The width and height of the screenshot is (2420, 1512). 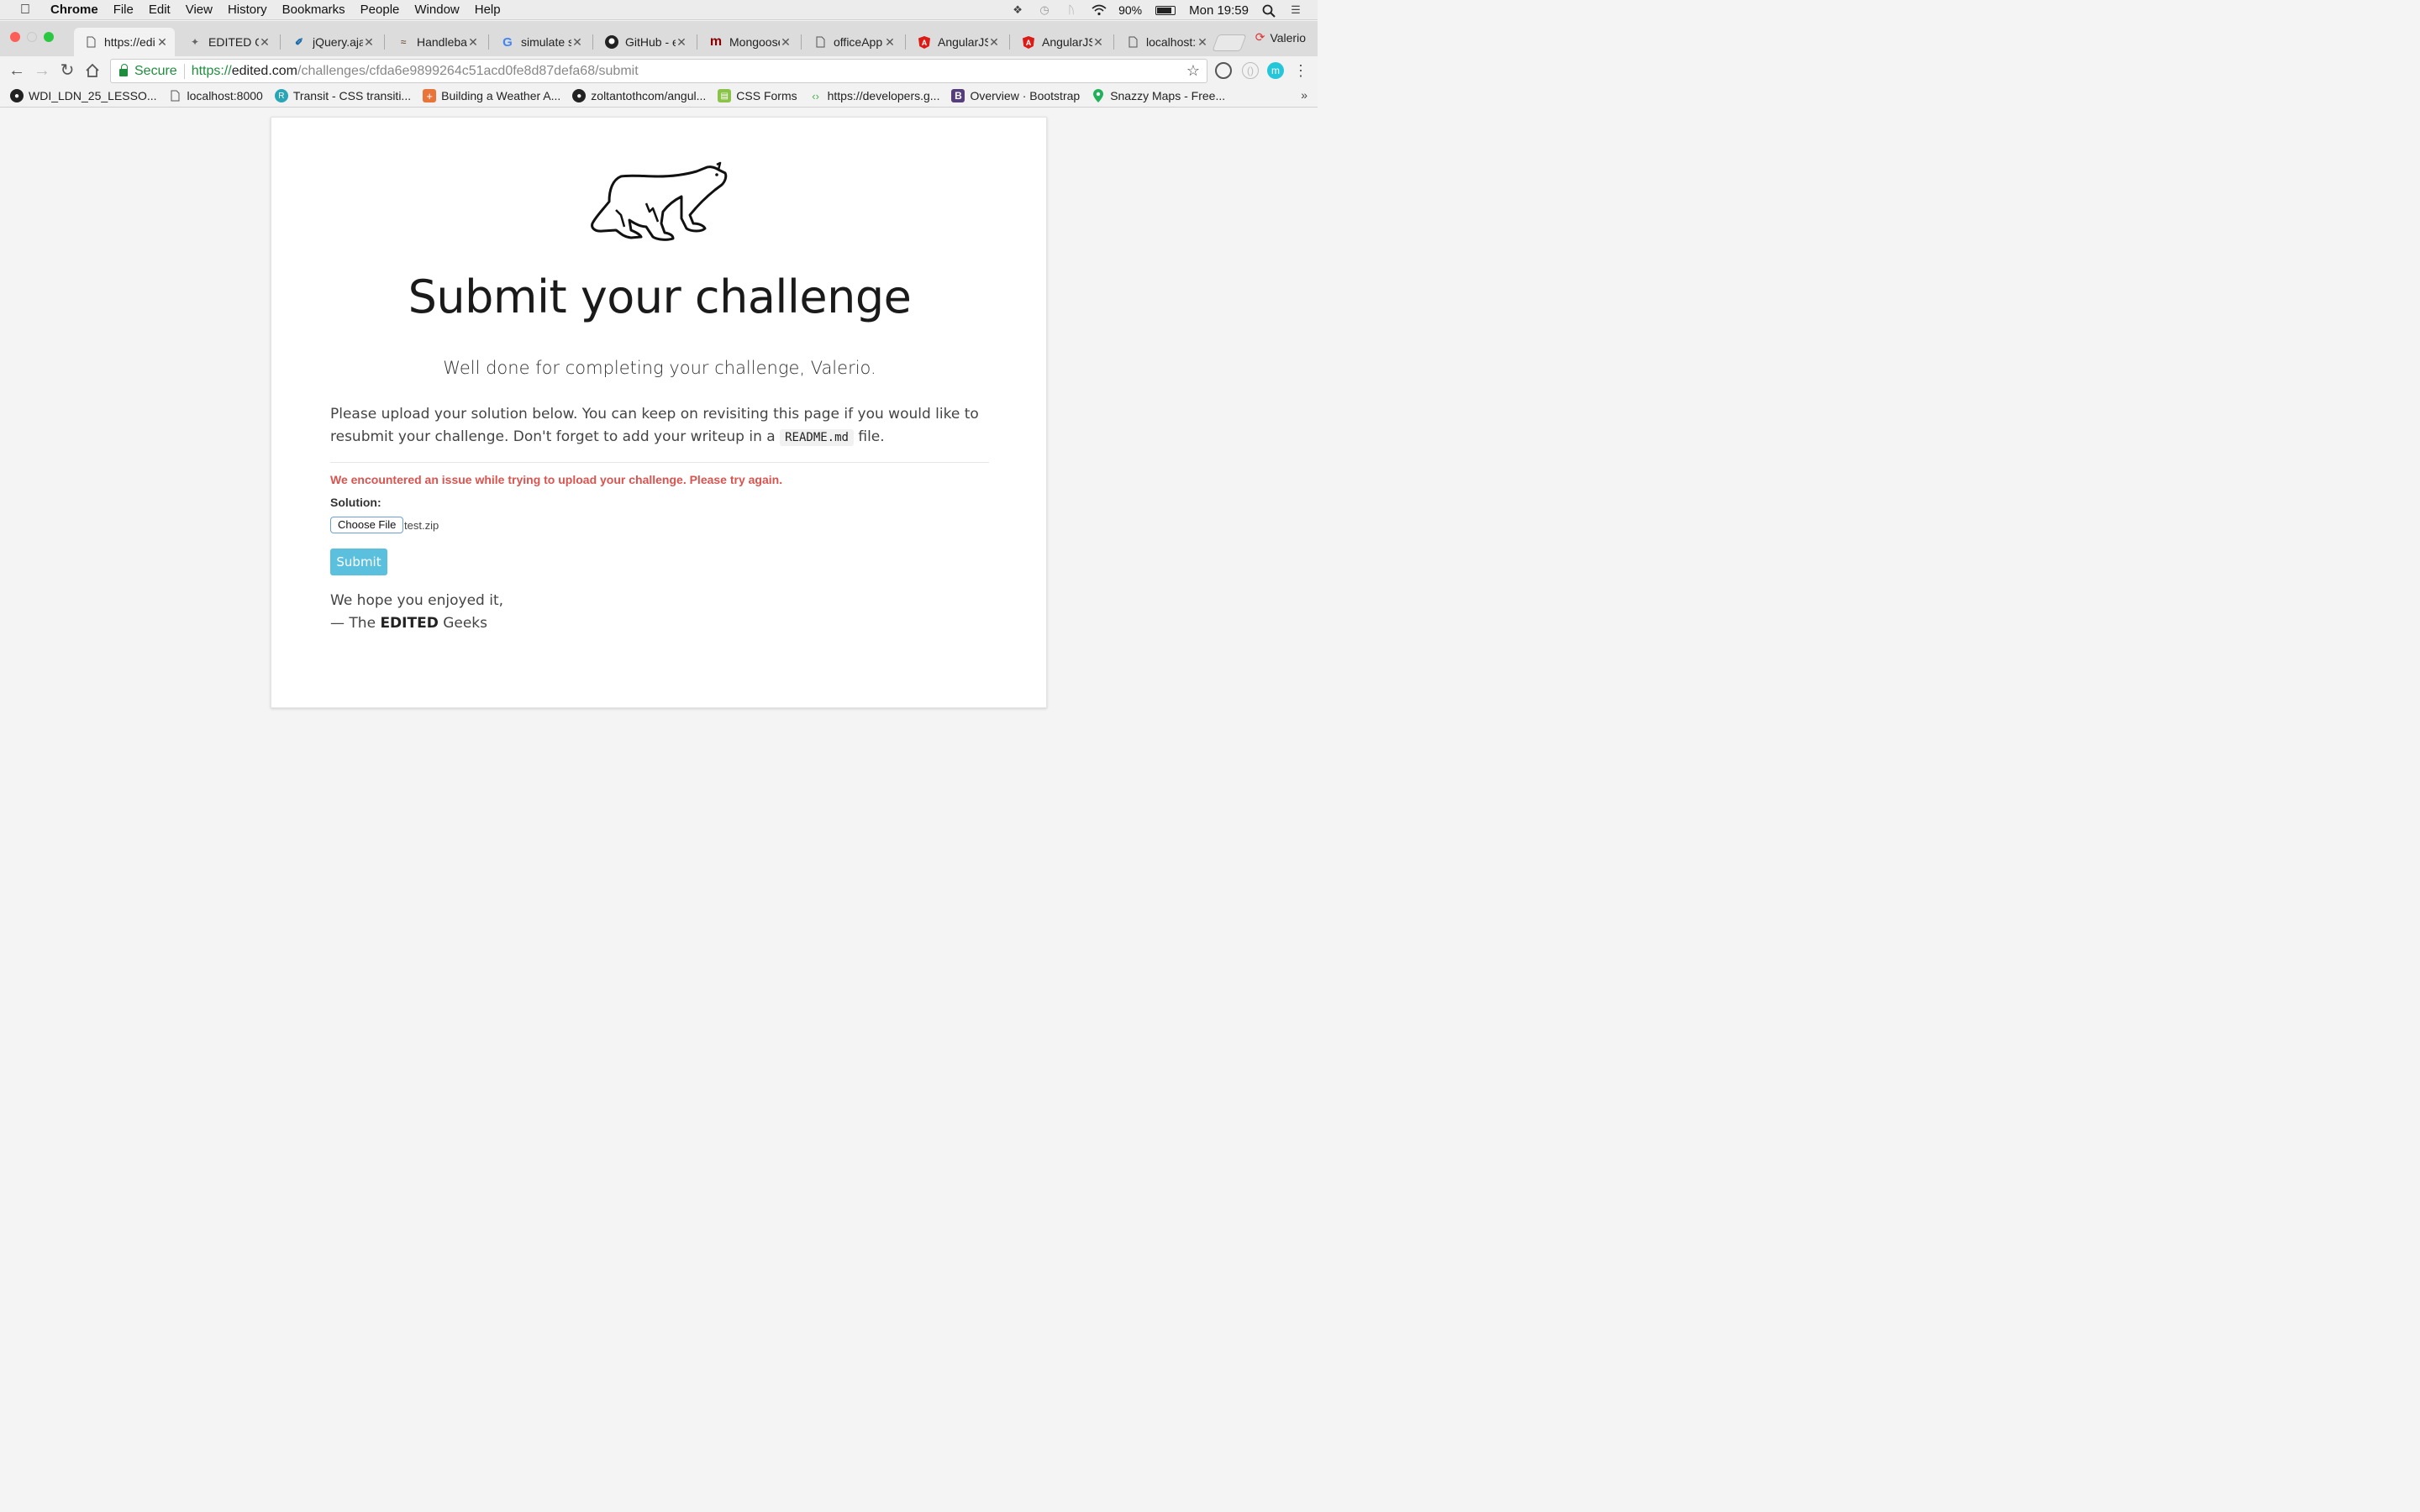 What do you see at coordinates (1301, 70) in the screenshot?
I see `chrome-menu-icon: ⋮` at bounding box center [1301, 70].